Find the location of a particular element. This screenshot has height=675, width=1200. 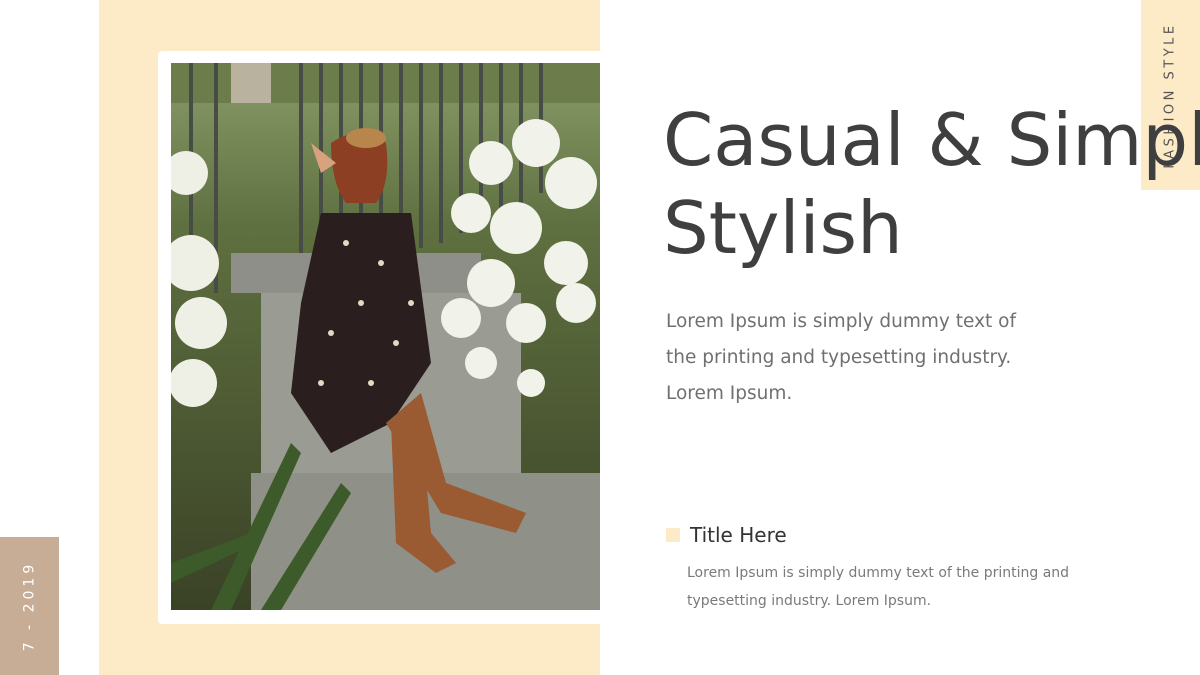

date-tag: 7 - 2019 is located at coordinates (29, 606).